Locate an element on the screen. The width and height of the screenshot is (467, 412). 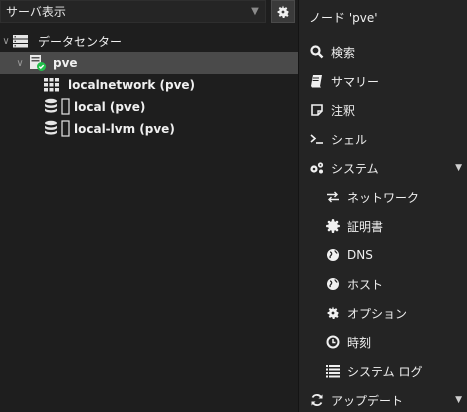
tree-item-storage: local (pve) is located at coordinates (149, 107).